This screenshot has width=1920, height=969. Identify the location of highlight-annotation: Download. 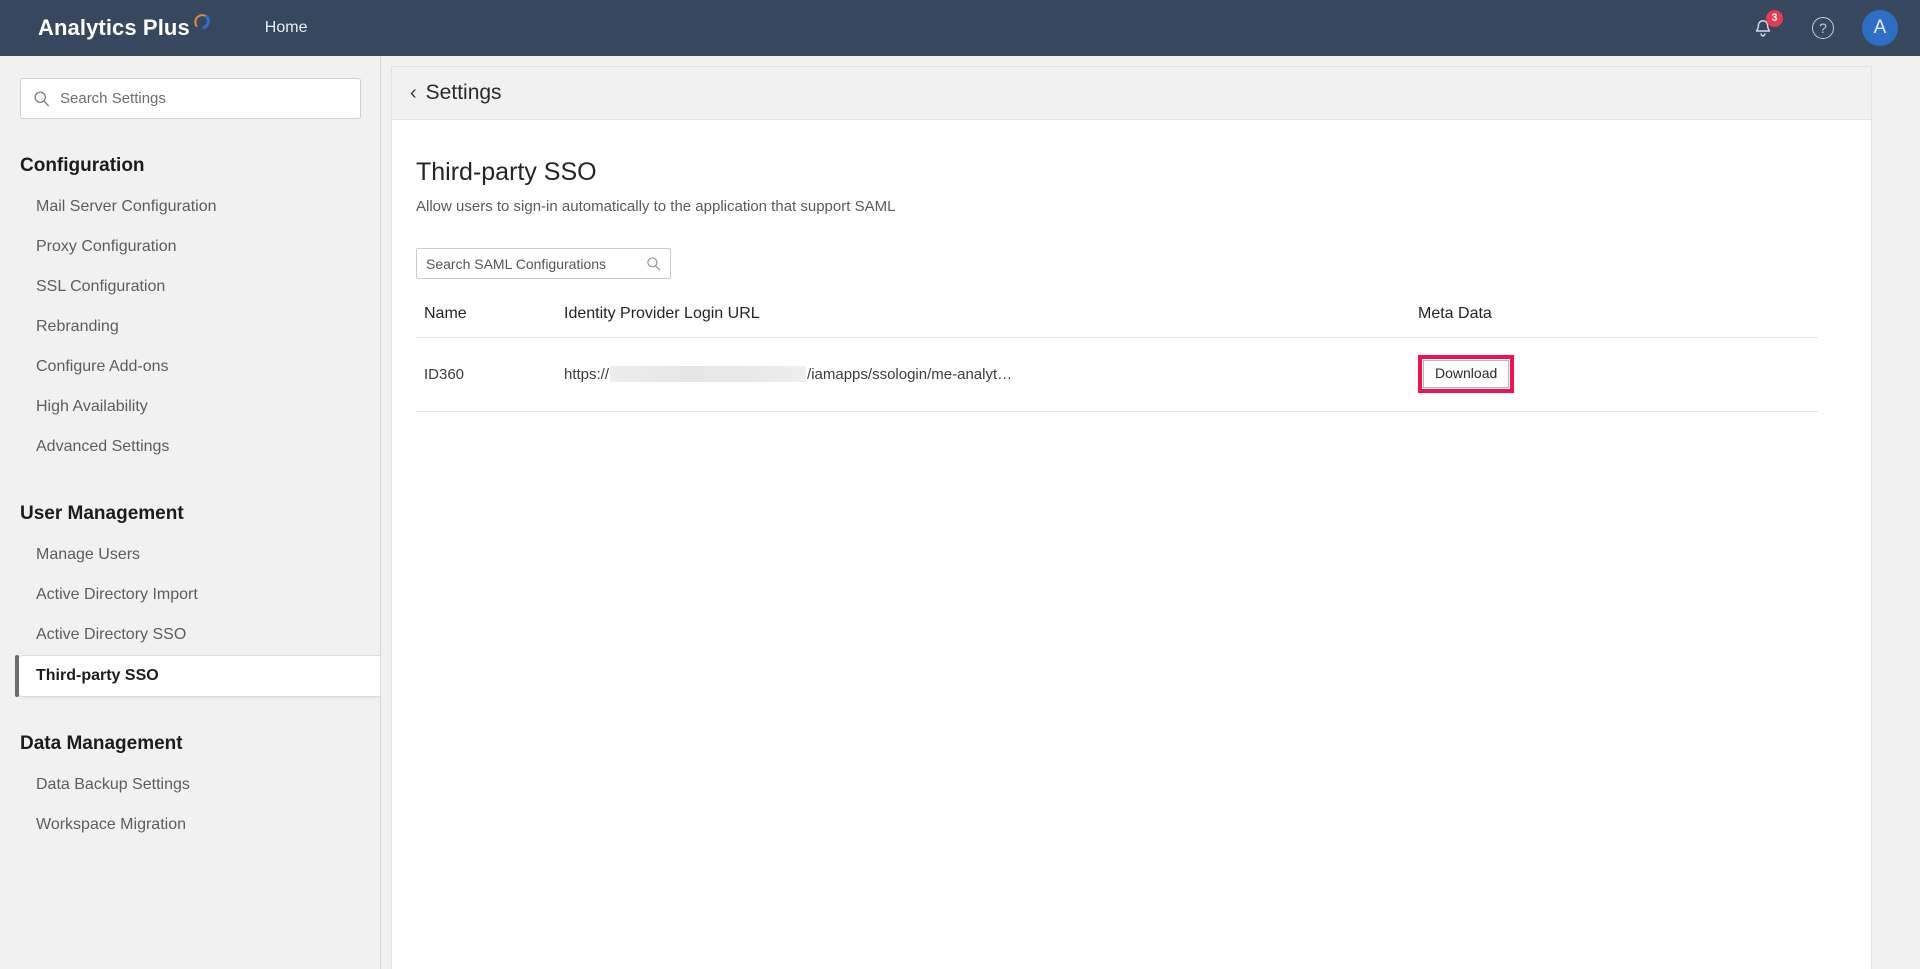
(1466, 374).